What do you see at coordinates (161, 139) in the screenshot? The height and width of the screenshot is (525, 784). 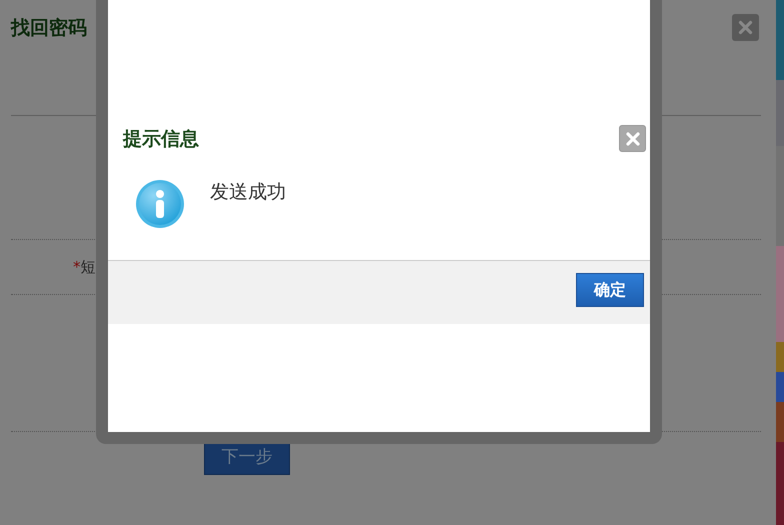 I see `dialog-title: 提示信息` at bounding box center [161, 139].